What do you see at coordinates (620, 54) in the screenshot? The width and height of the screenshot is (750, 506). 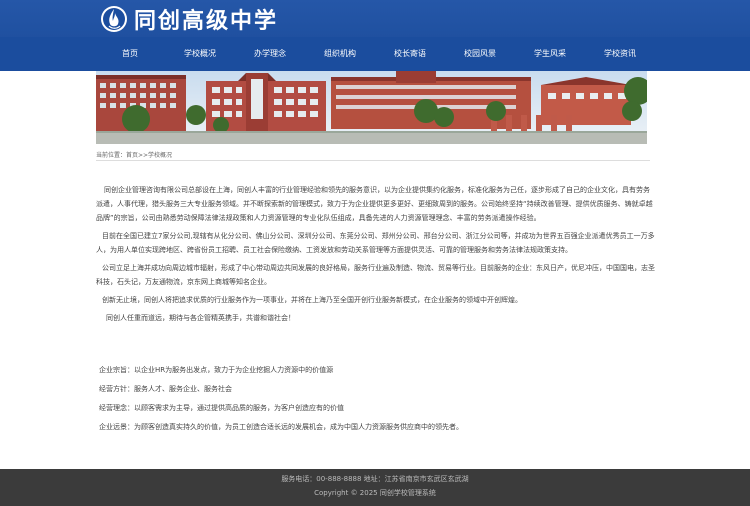 I see `nav-school-news: 学校资讯` at bounding box center [620, 54].